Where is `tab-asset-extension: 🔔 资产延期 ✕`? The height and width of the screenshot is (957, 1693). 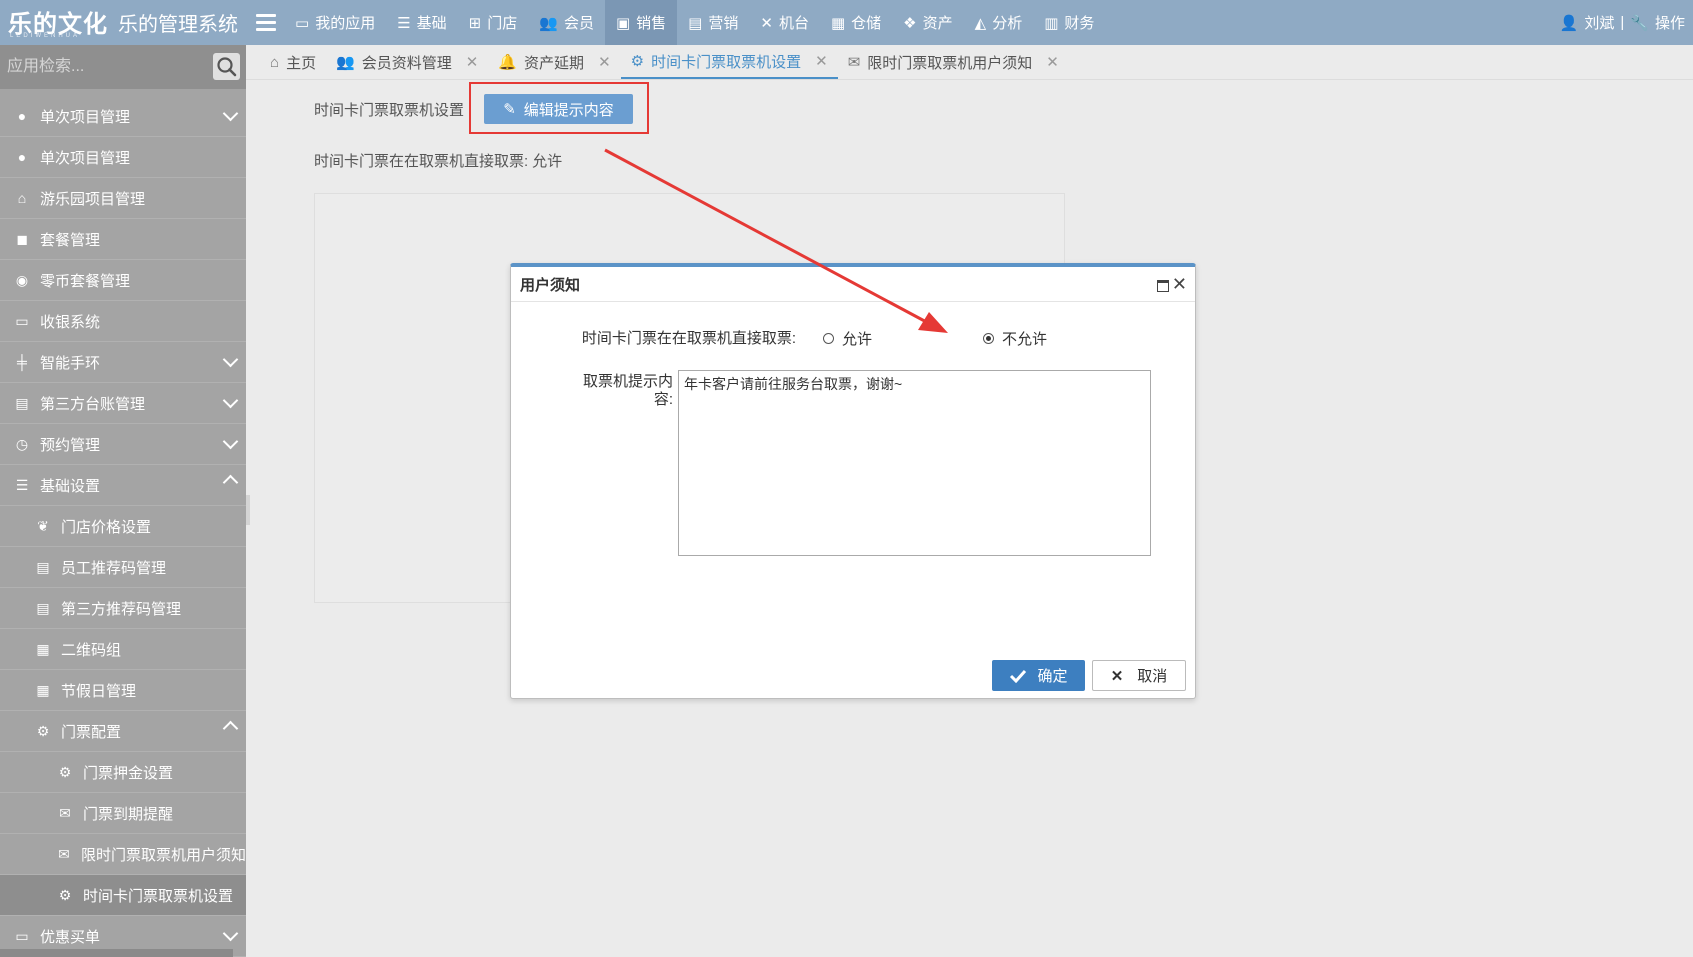
tab-asset-extension: 🔔 资产延期 ✕ is located at coordinates (554, 62).